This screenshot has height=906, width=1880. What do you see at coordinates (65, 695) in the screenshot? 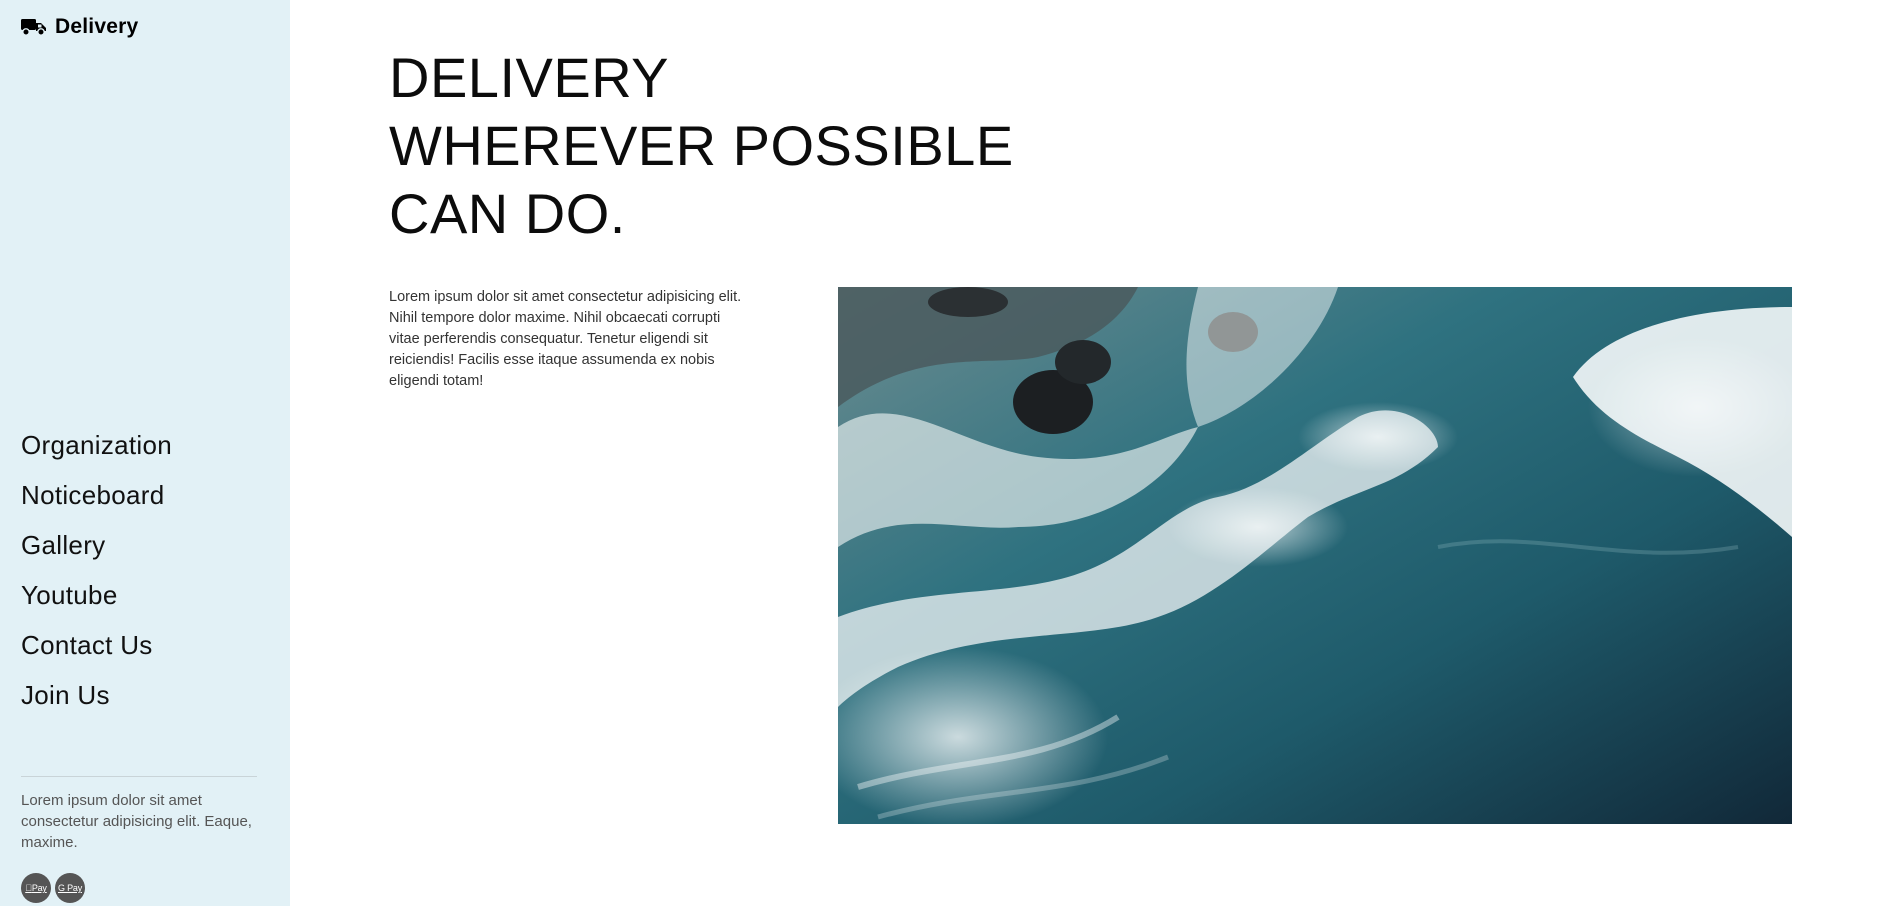
I see `nav-link-join-us: Join Us` at bounding box center [65, 695].